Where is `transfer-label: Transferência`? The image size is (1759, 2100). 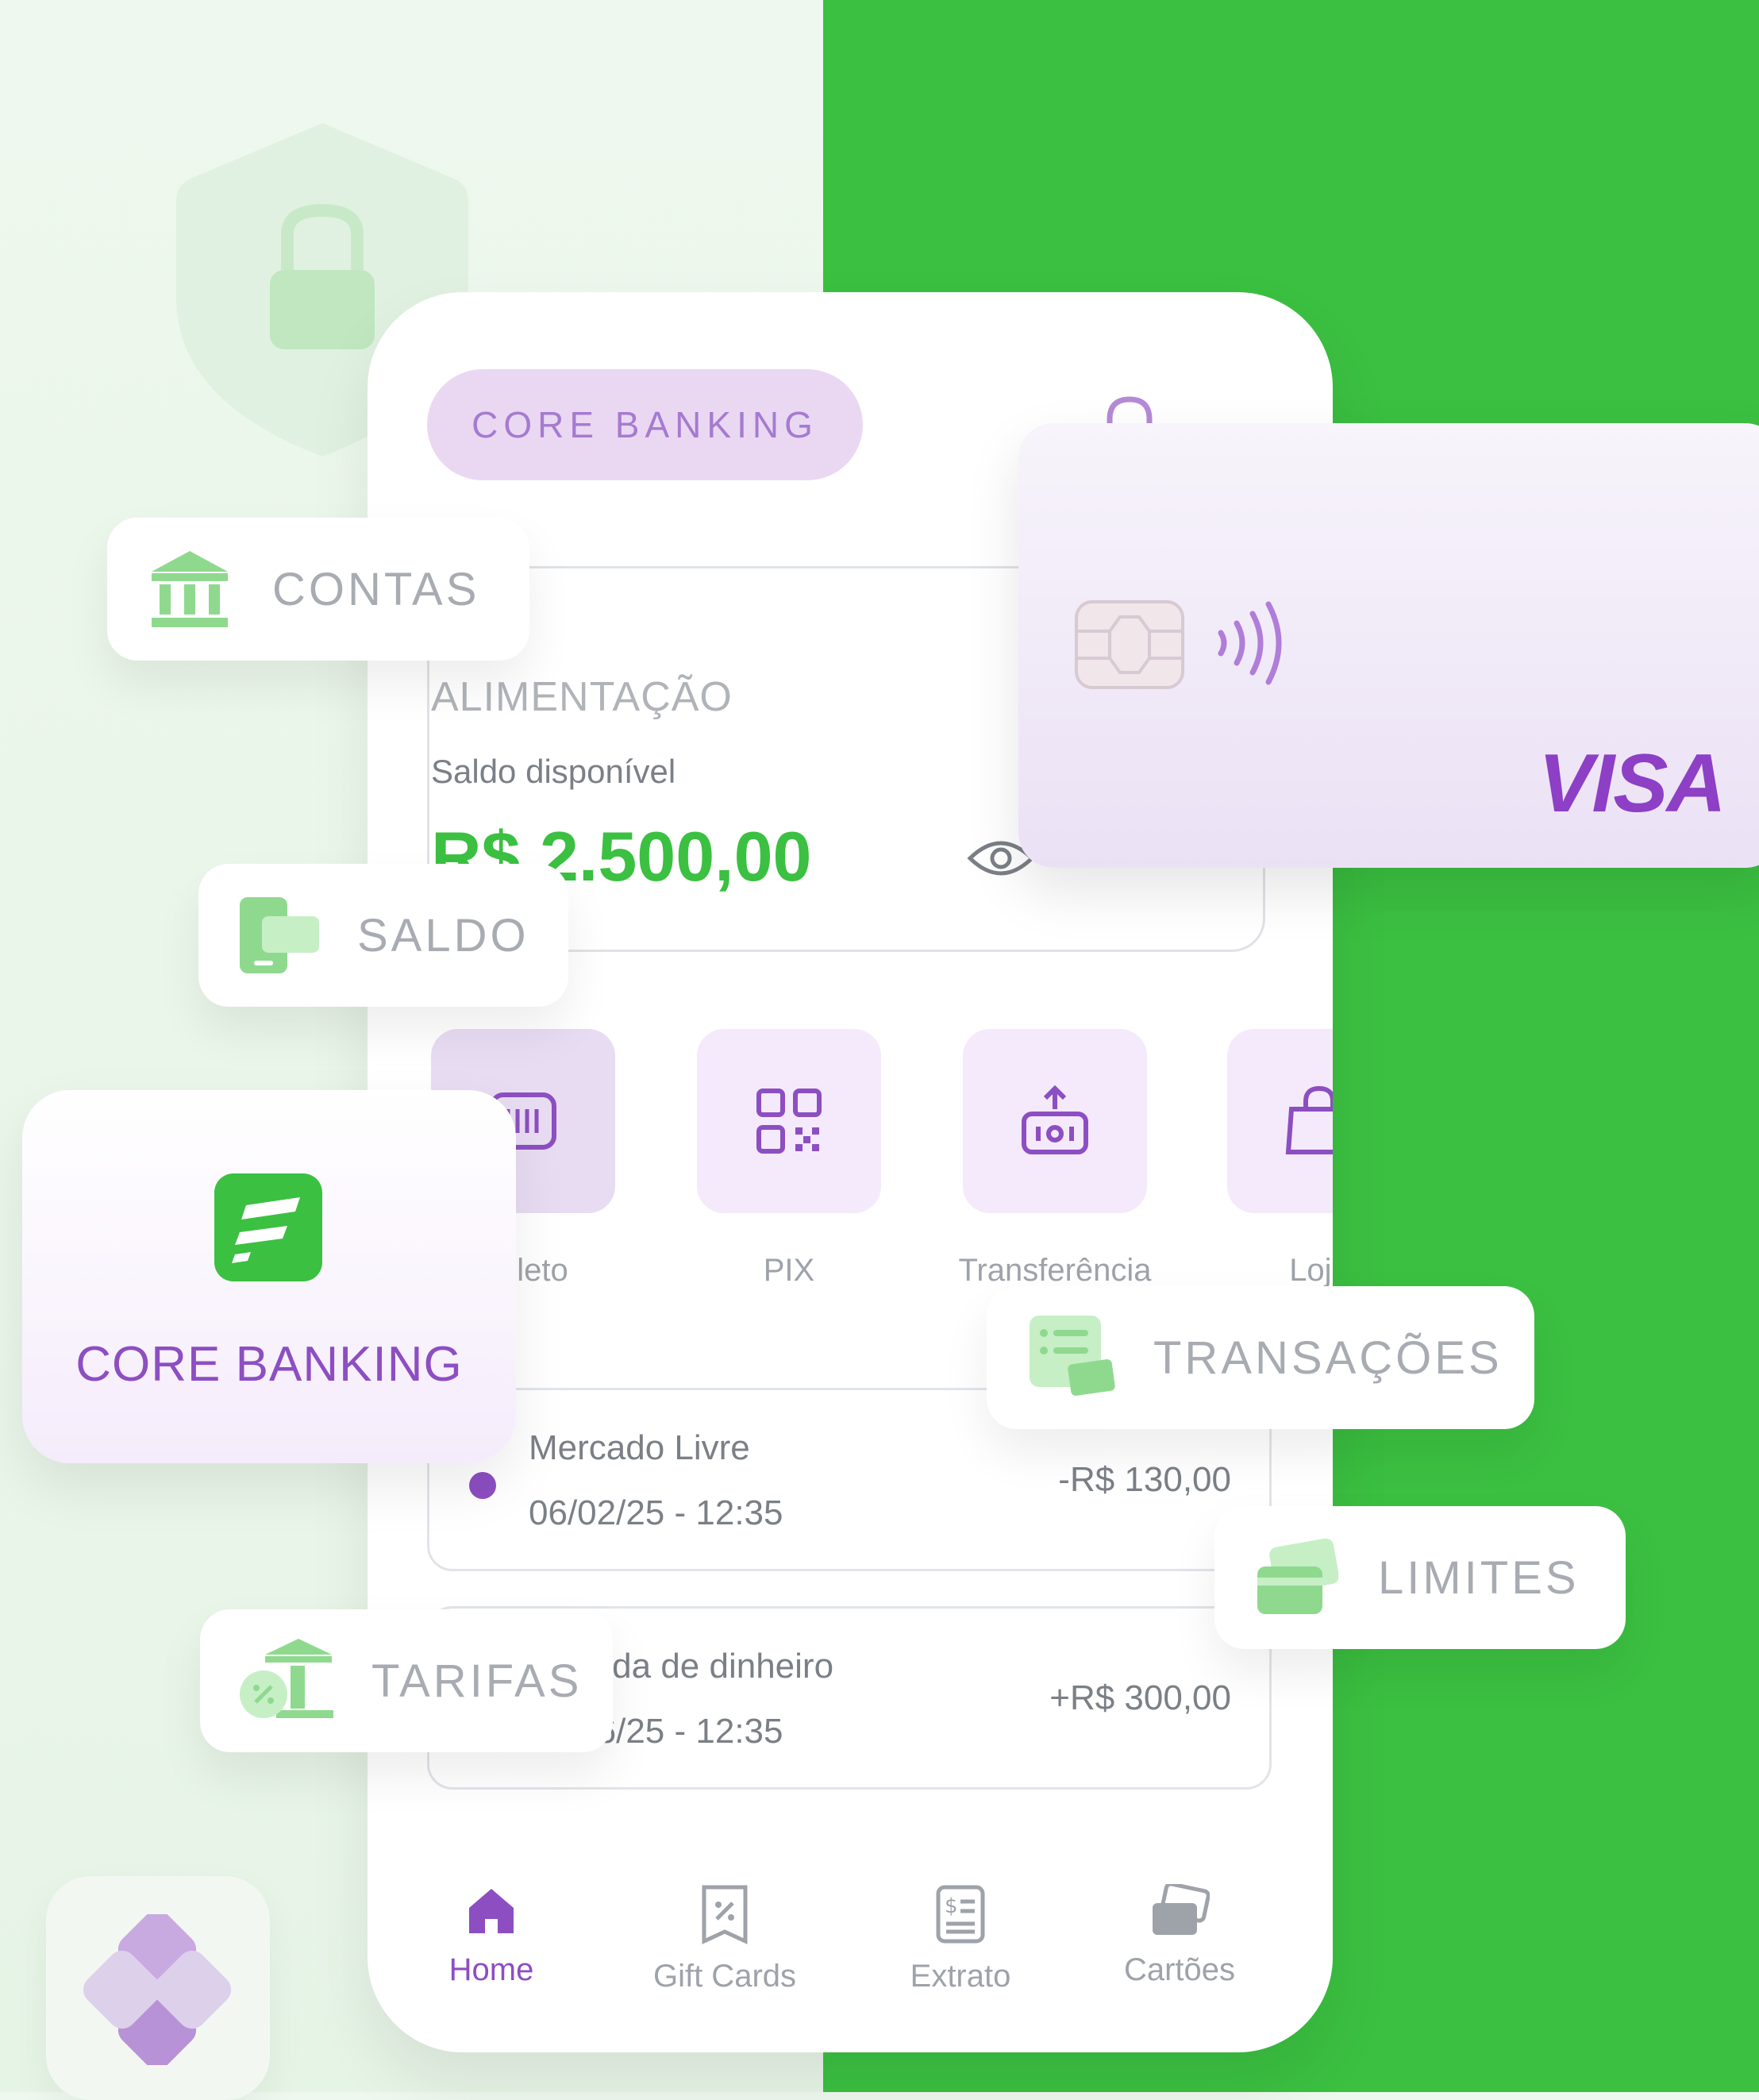
transfer-label: Transferência is located at coordinates (1055, 1270).